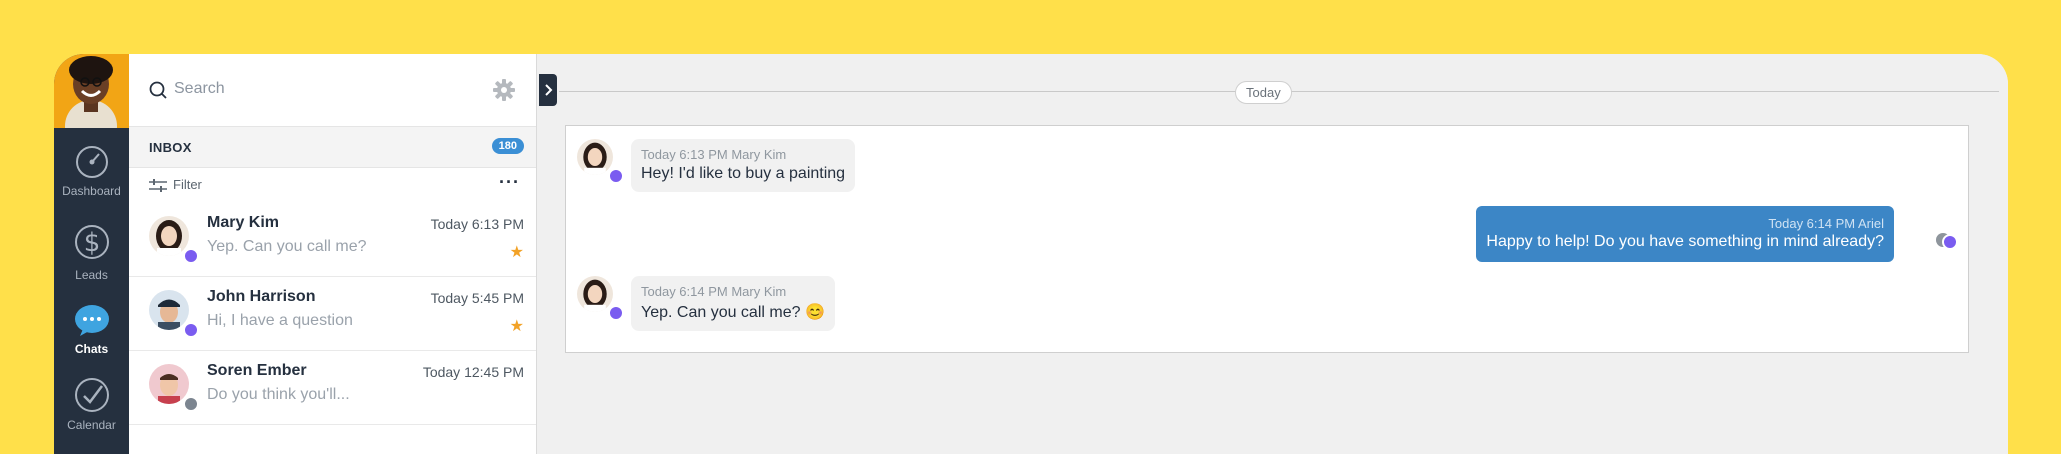 The width and height of the screenshot is (2061, 454). I want to click on message-meta: Today 6:14 PM Ariel, so click(1826, 223).